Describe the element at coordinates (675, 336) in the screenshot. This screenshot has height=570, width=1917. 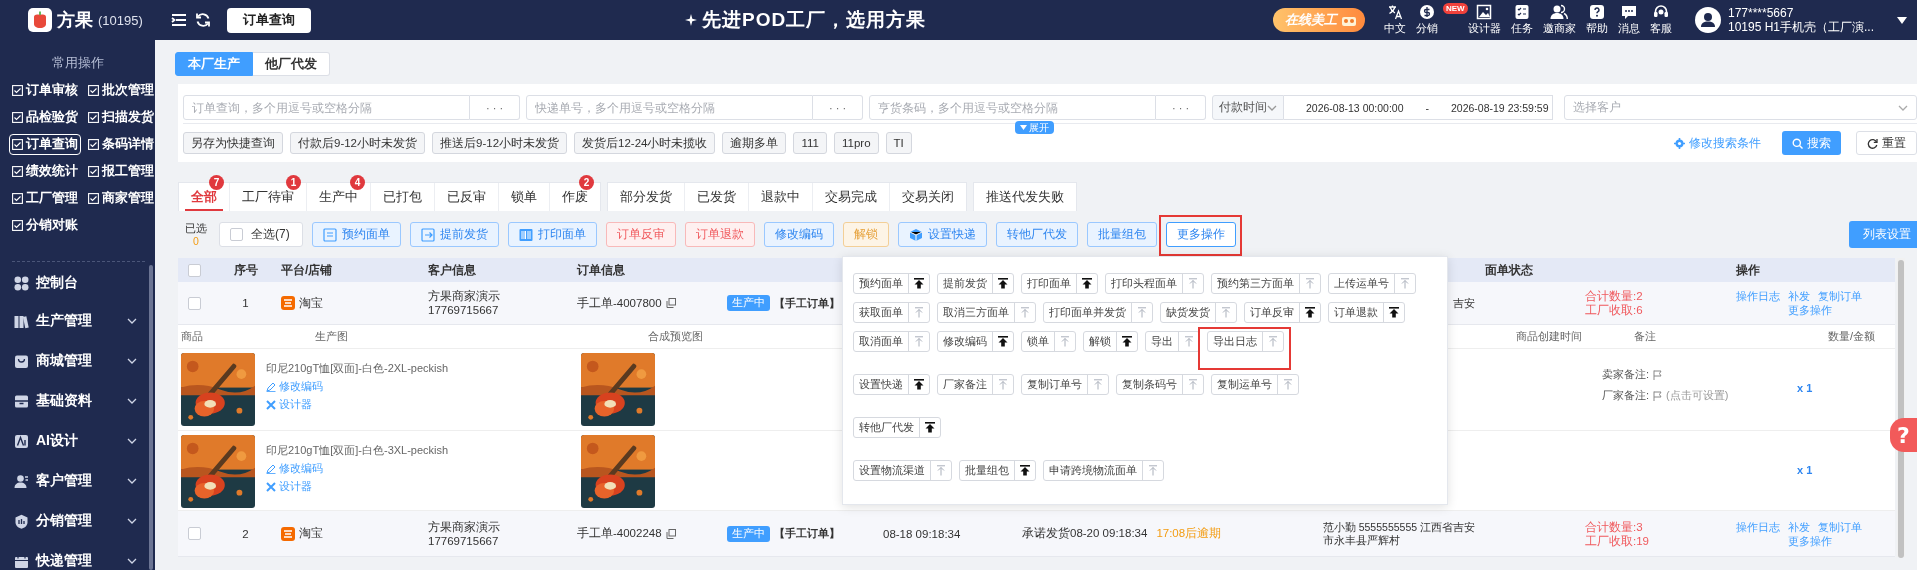
I see `column-header: 合成预览图` at that location.